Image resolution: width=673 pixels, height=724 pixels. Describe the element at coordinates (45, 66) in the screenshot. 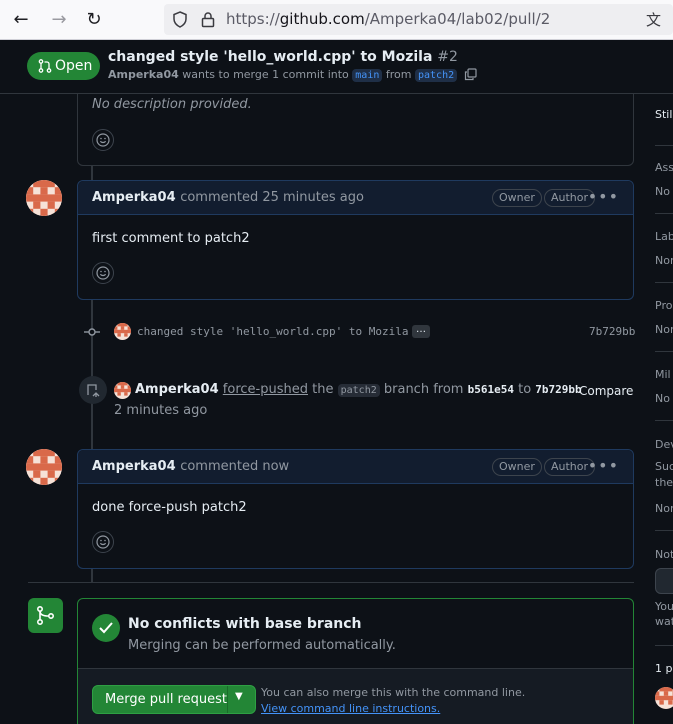

I see `pull-request-icon` at that location.